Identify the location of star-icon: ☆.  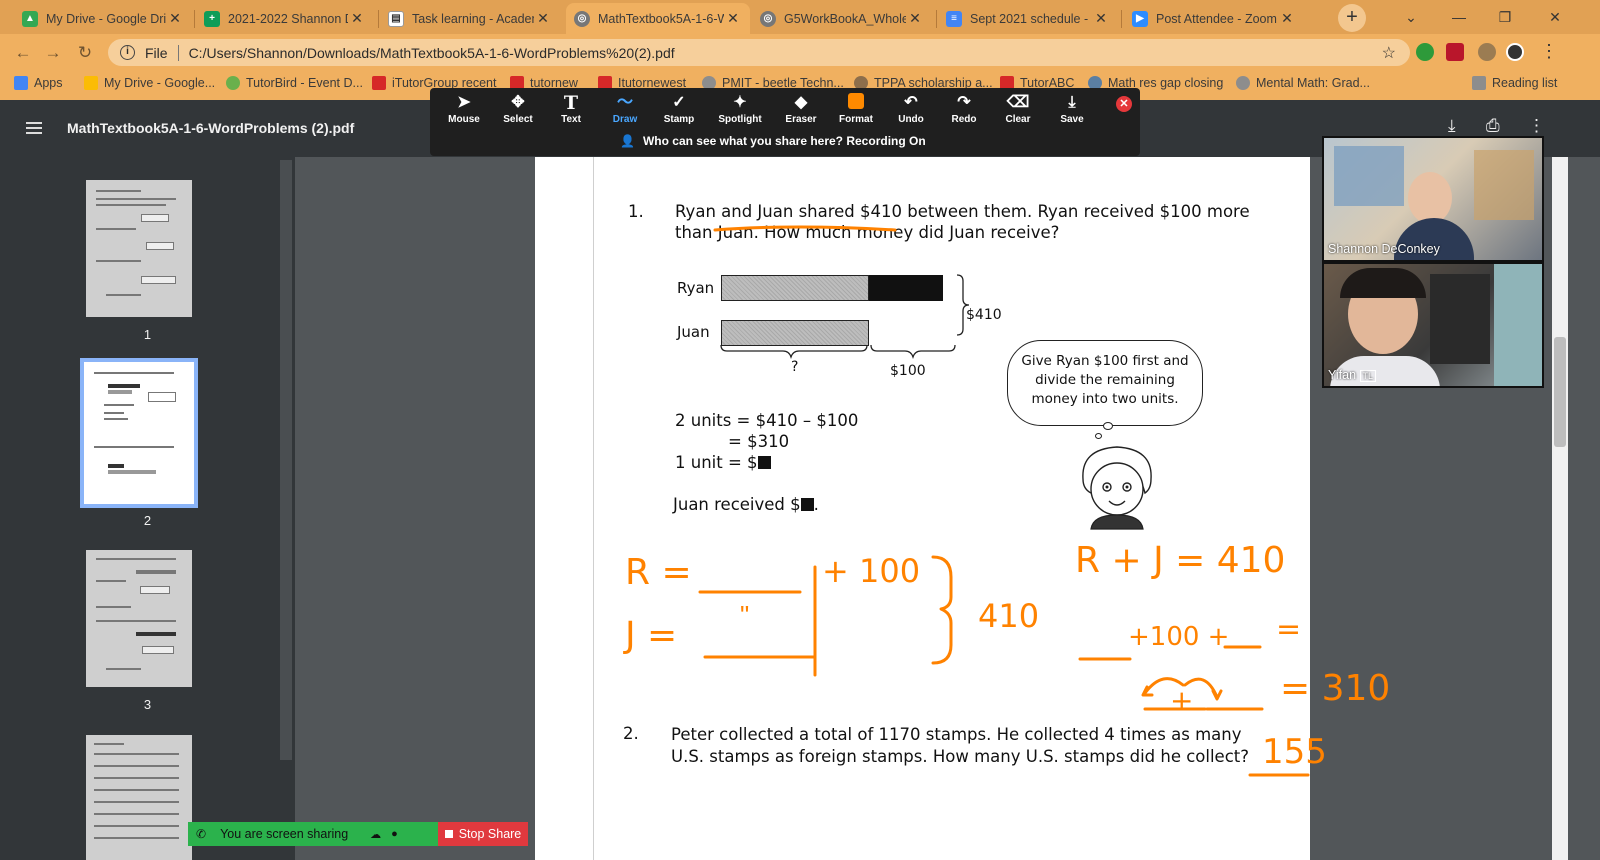
(1389, 53).